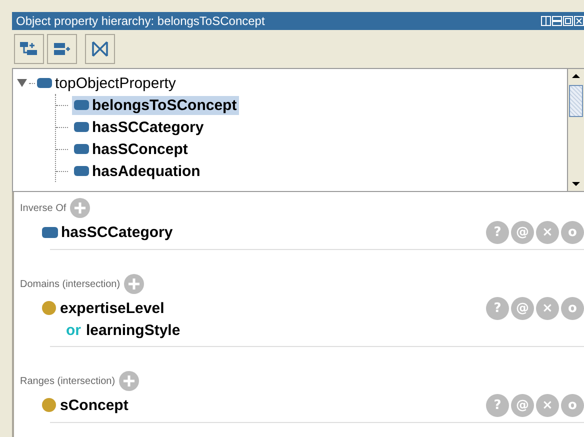 The width and height of the screenshot is (584, 437). Describe the element at coordinates (557, 21) in the screenshot. I see `minimize-icon` at that location.